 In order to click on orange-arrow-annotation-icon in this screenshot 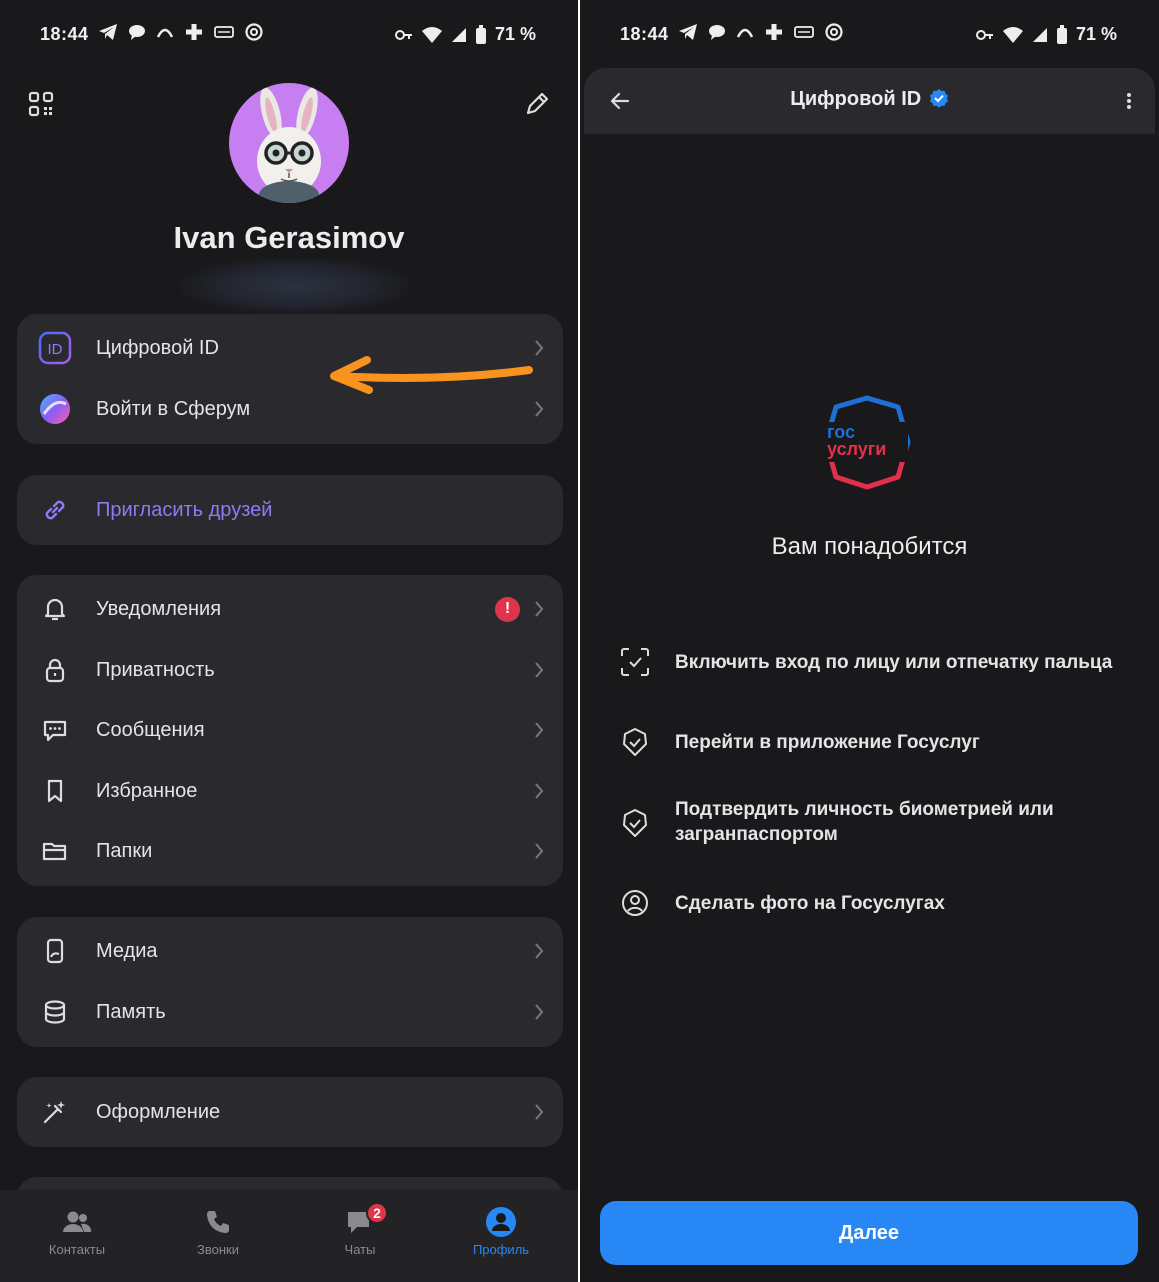, I will do `click(431, 375)`.